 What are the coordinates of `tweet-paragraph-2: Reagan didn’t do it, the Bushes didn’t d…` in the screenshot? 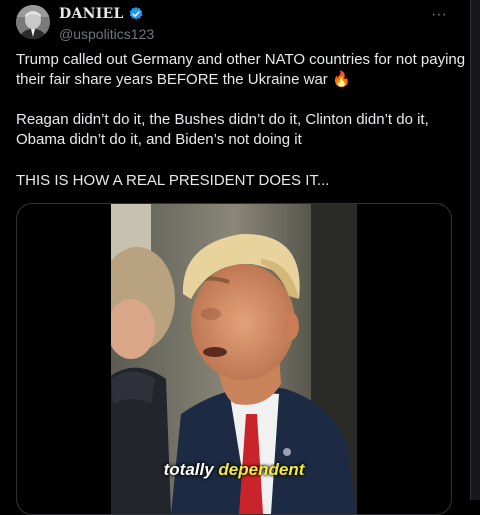 It's located at (224, 129).